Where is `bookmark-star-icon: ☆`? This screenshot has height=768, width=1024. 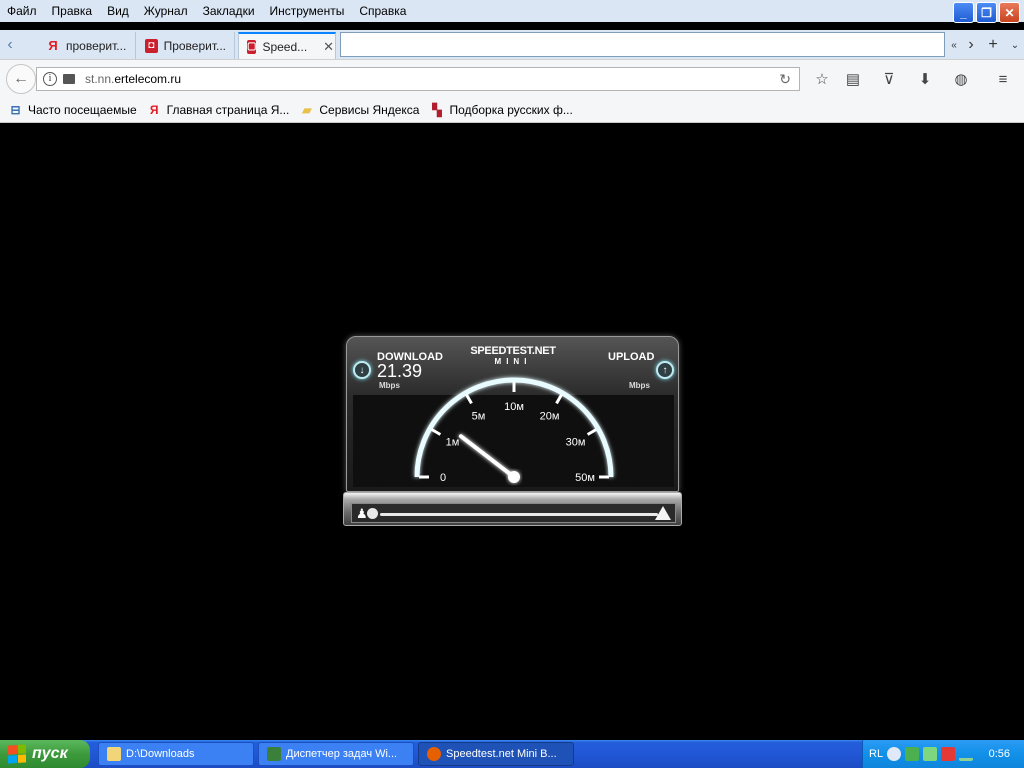
bookmark-star-icon: ☆ is located at coordinates (822, 79).